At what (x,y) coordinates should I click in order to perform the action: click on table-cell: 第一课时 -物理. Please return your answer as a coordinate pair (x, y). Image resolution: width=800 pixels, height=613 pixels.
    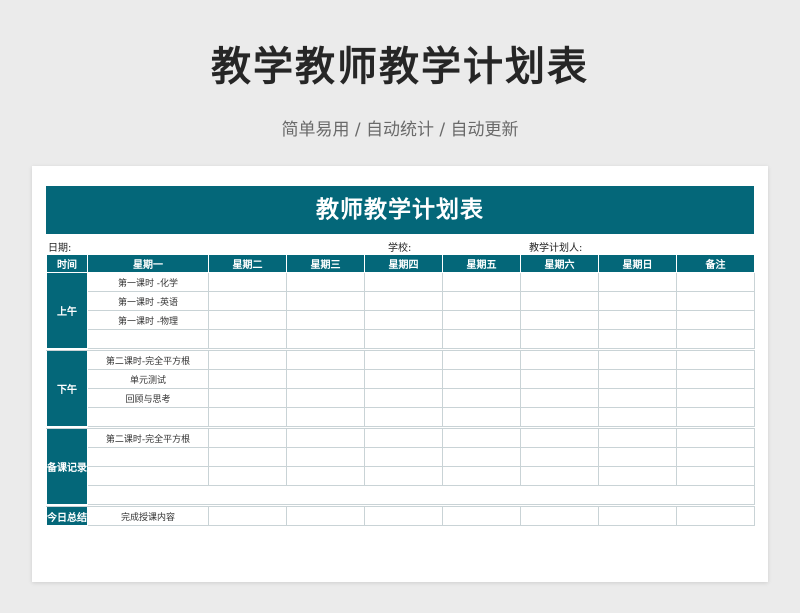
    Looking at the image, I should click on (148, 320).